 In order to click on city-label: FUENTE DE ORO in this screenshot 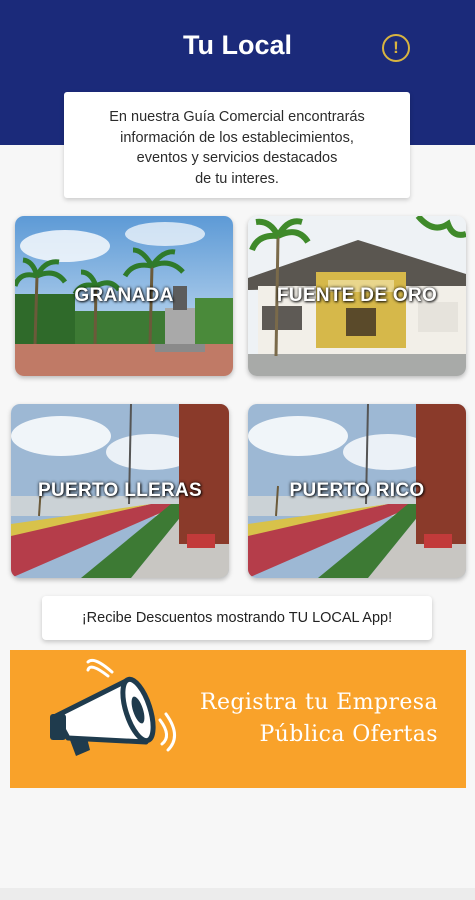, I will do `click(357, 295)`.